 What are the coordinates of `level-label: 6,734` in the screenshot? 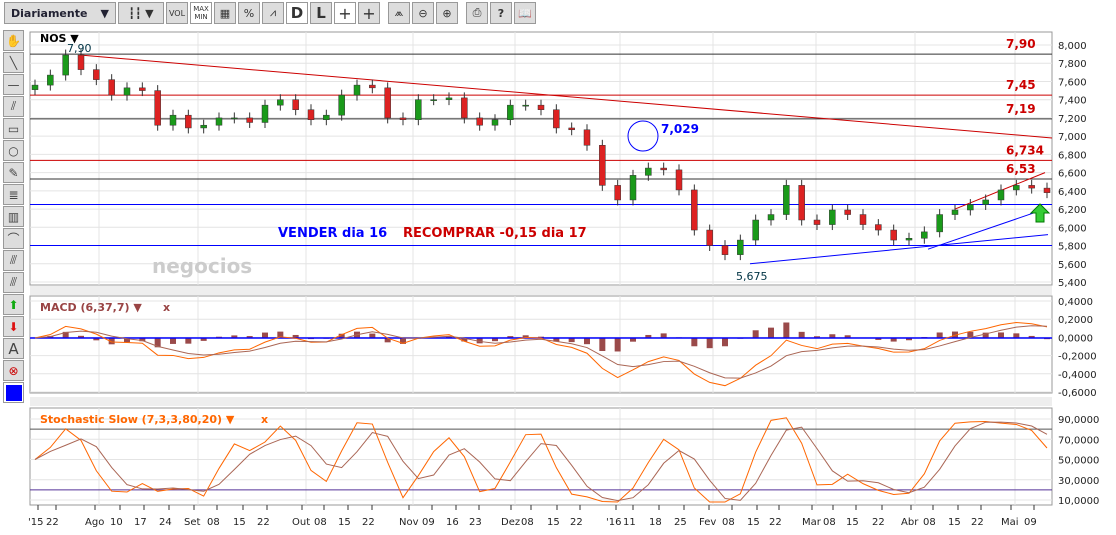 It's located at (1025, 150).